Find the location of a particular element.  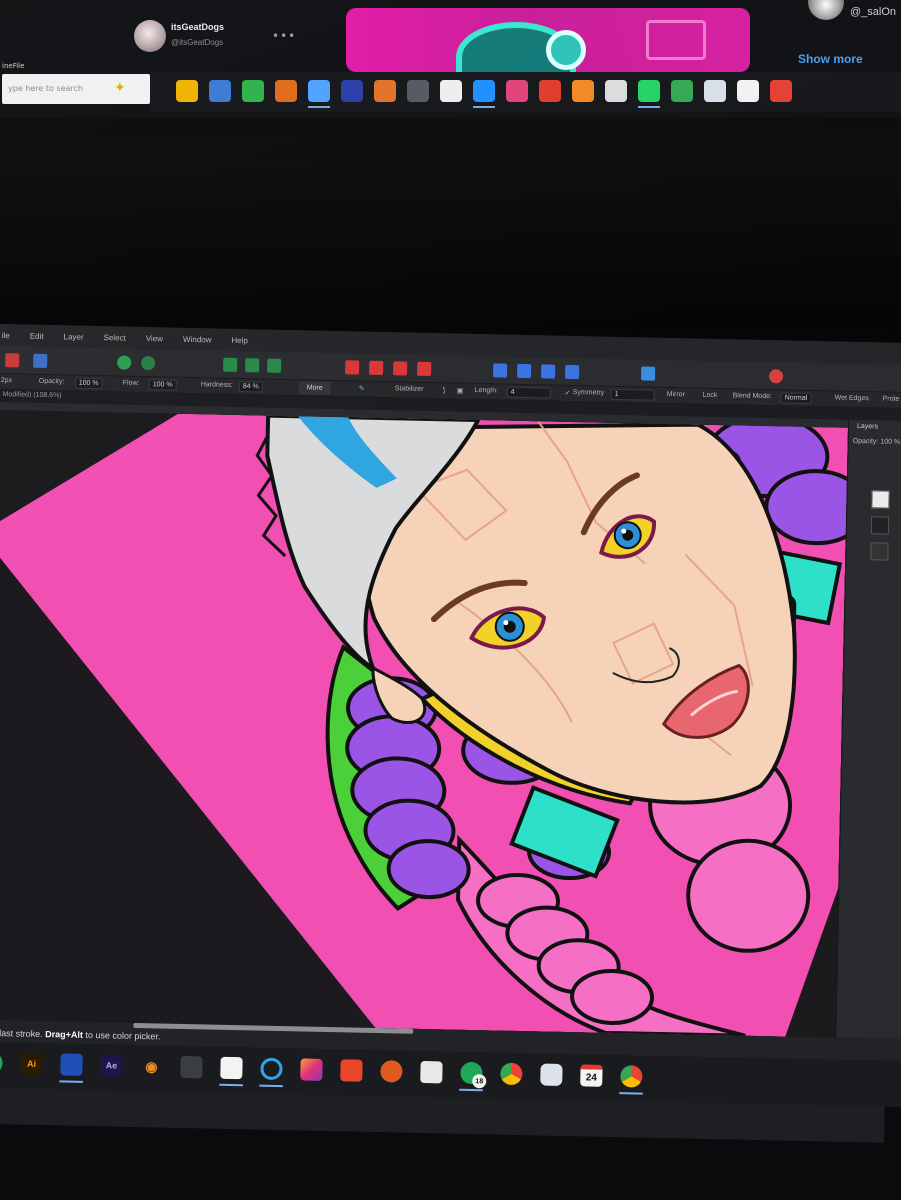

tweet-author-name: itsGeatDogs is located at coordinates (197, 27).